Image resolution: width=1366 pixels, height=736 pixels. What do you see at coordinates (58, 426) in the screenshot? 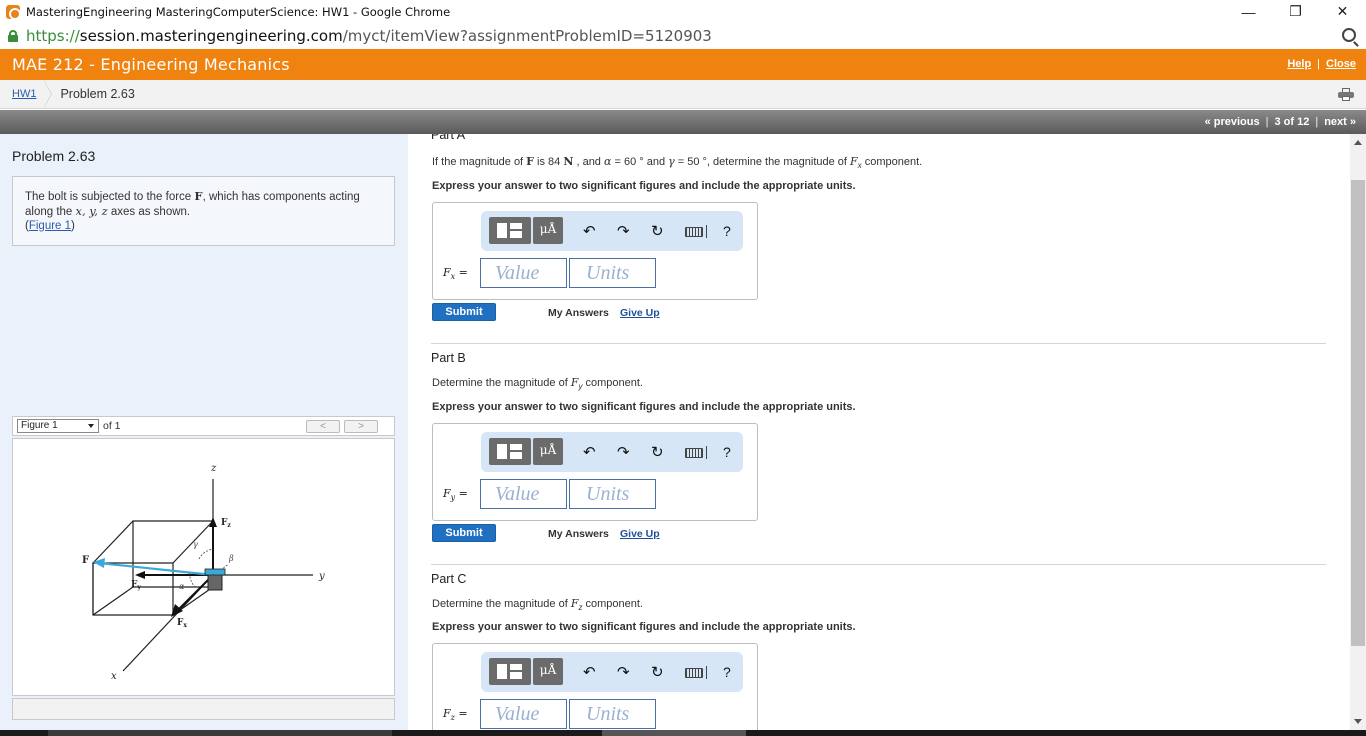
I see `figure-select: Figure 1` at bounding box center [58, 426].